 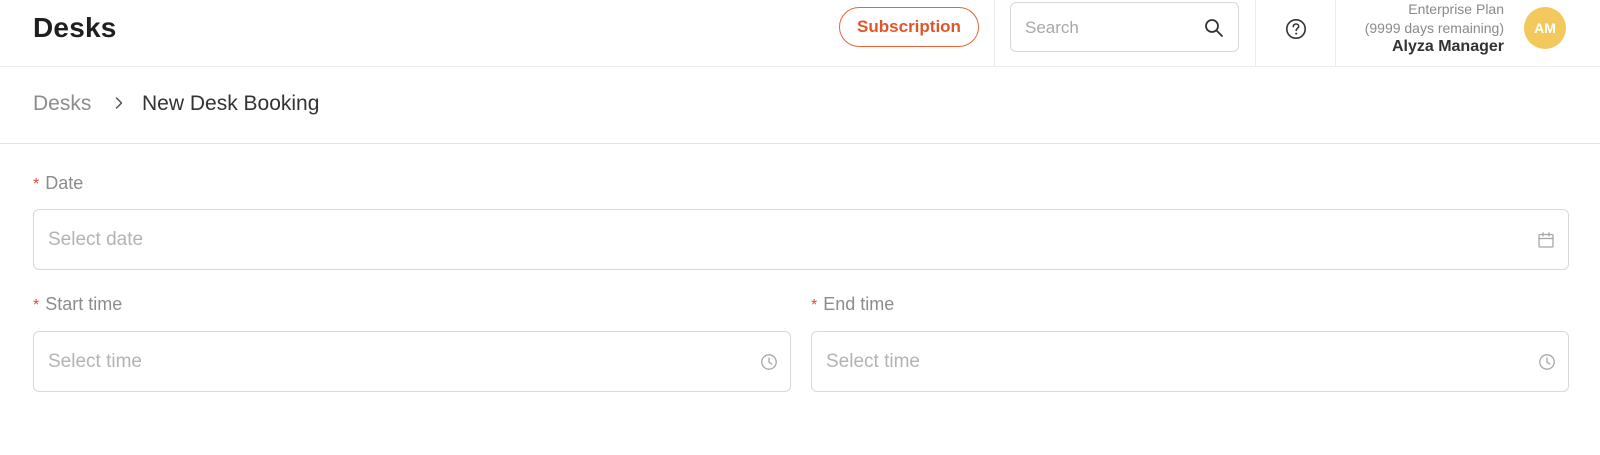 What do you see at coordinates (350, 362) in the screenshot?
I see `start-time-field` at bounding box center [350, 362].